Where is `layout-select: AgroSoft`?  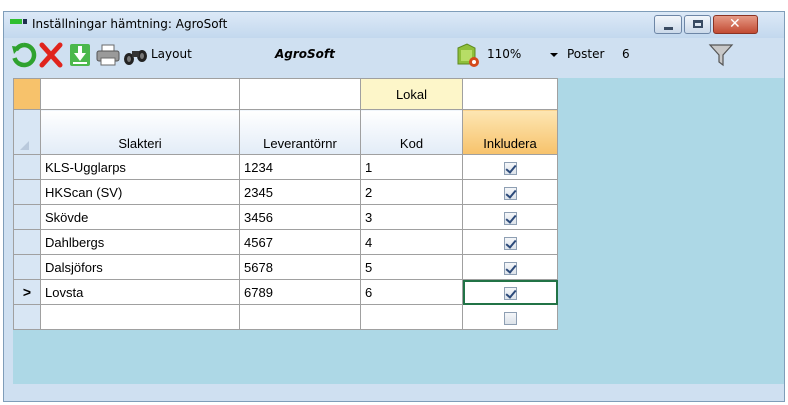 layout-select: AgroSoft is located at coordinates (371, 55).